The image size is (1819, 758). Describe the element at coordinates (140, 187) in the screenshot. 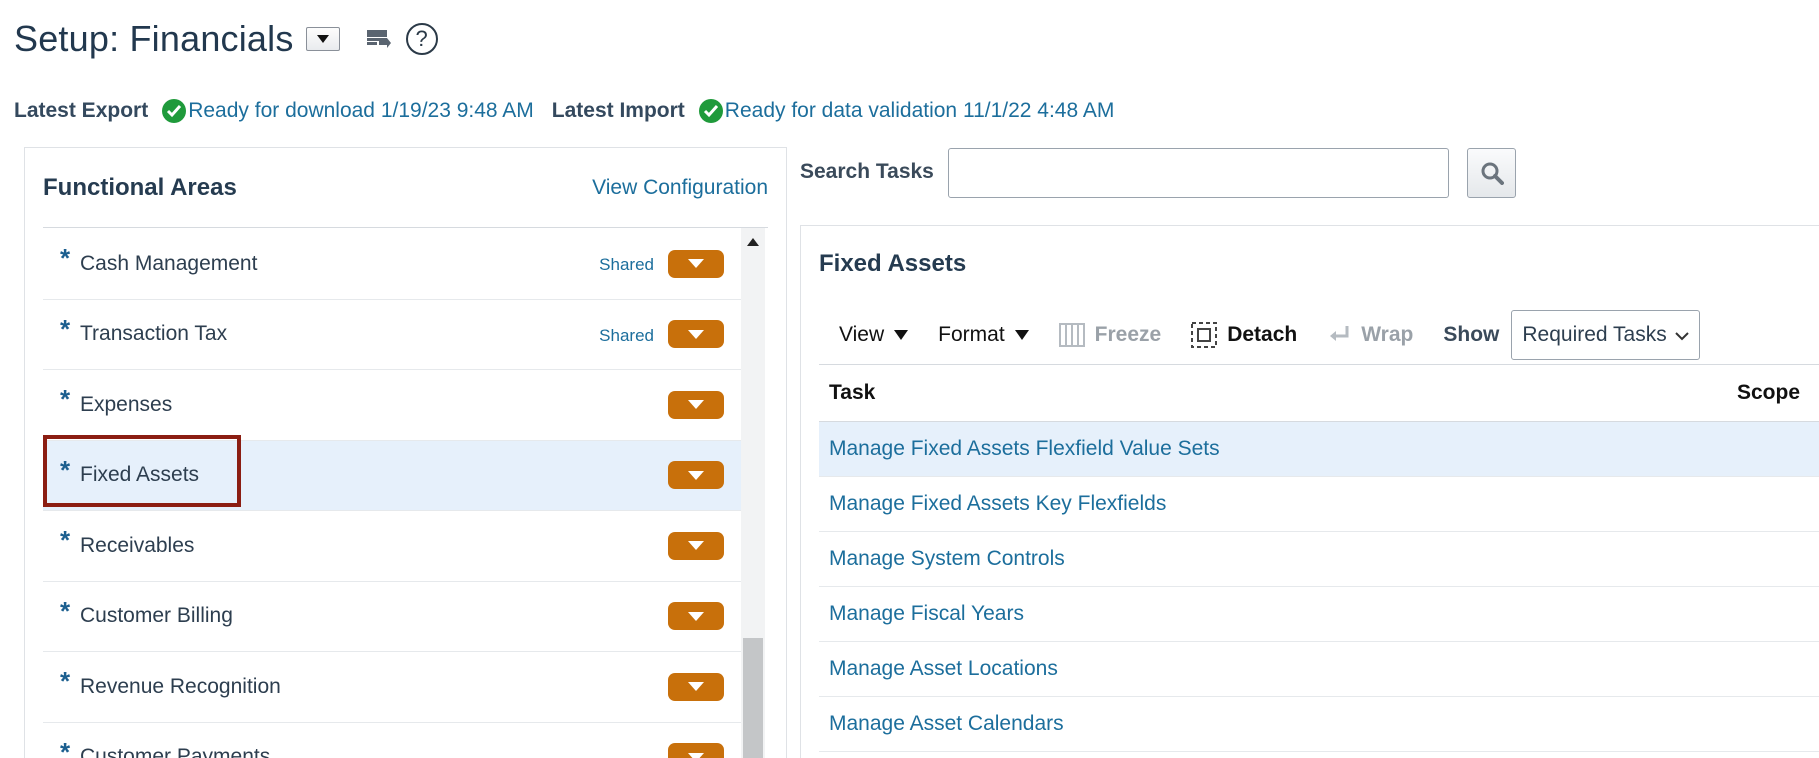

I see `functional-areas-title: Functional Areas` at that location.